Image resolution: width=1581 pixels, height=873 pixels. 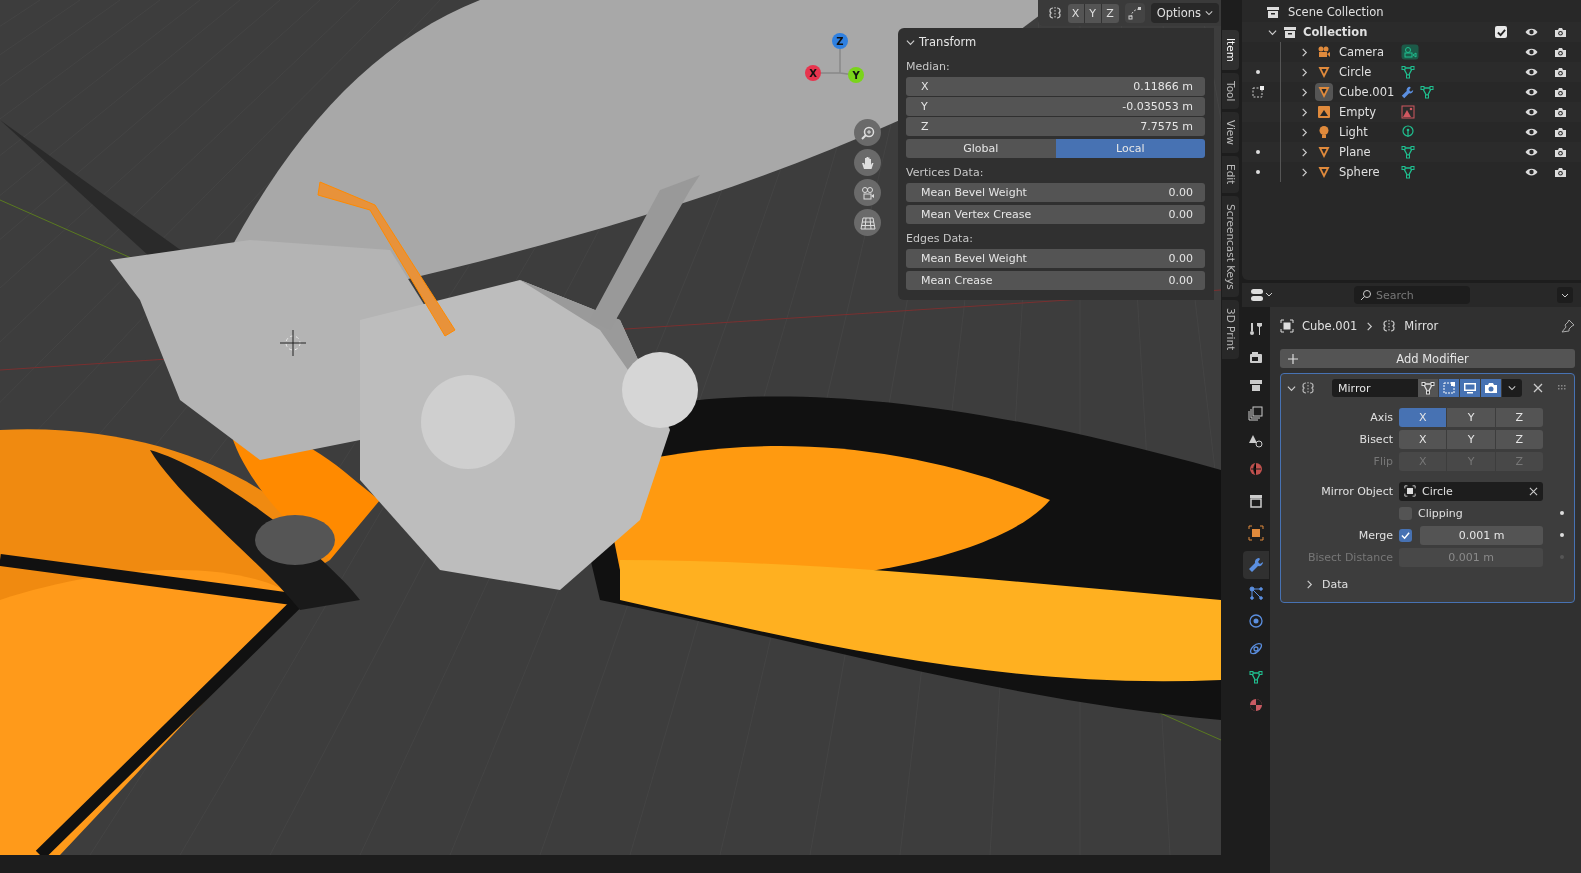 What do you see at coordinates (1427, 92) in the screenshot?
I see `mesh-data-icon` at bounding box center [1427, 92].